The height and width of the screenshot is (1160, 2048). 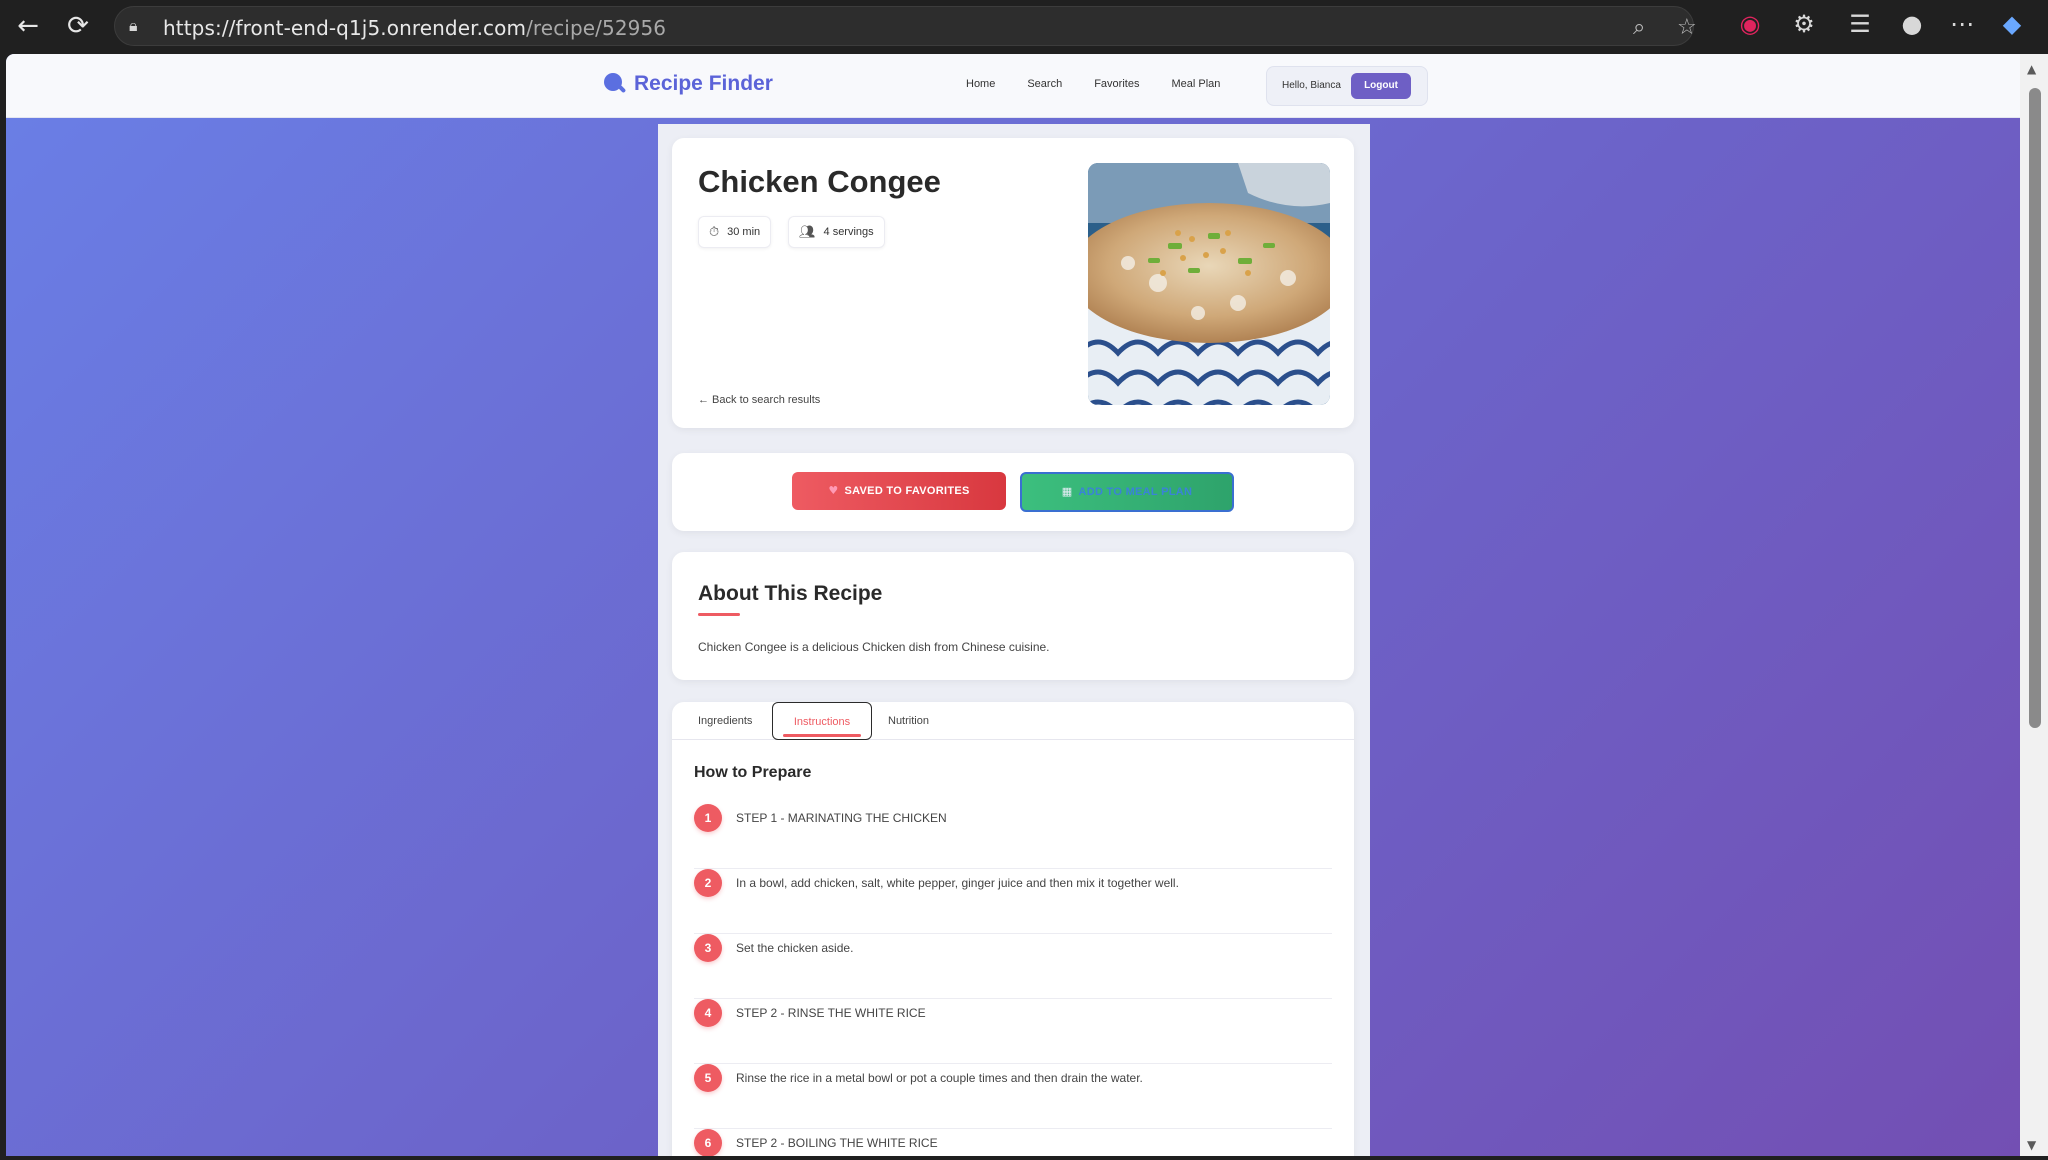 I want to click on step-number: 2, so click(x=708, y=883).